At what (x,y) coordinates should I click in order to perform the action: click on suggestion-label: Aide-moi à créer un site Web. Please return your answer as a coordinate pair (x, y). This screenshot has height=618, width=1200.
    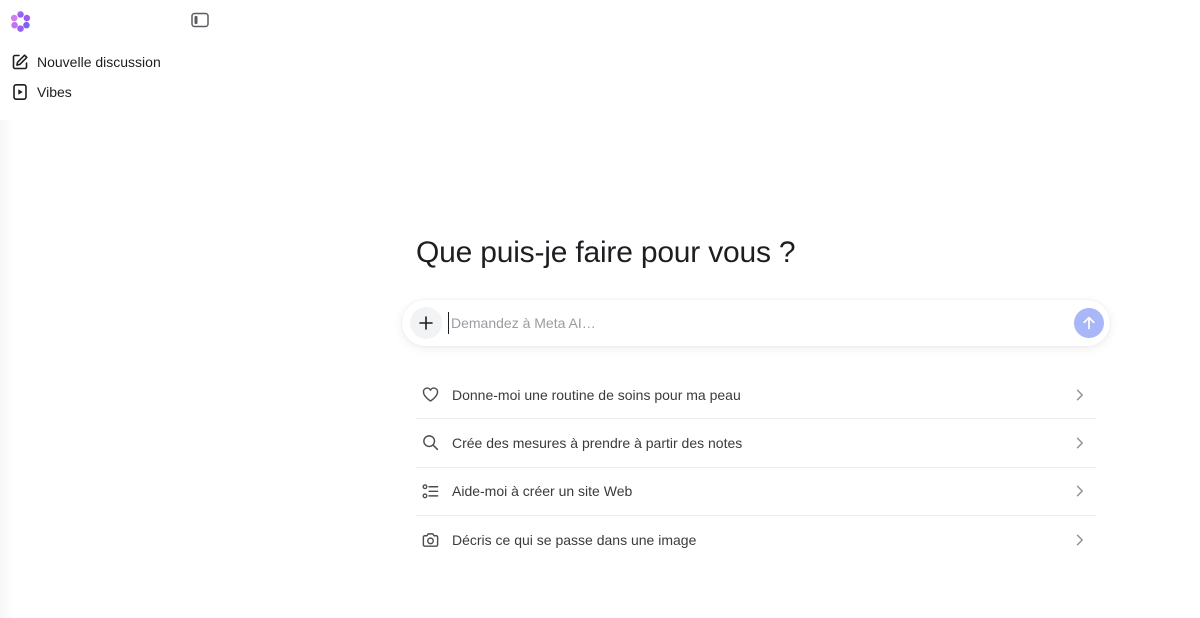
    Looking at the image, I should click on (542, 491).